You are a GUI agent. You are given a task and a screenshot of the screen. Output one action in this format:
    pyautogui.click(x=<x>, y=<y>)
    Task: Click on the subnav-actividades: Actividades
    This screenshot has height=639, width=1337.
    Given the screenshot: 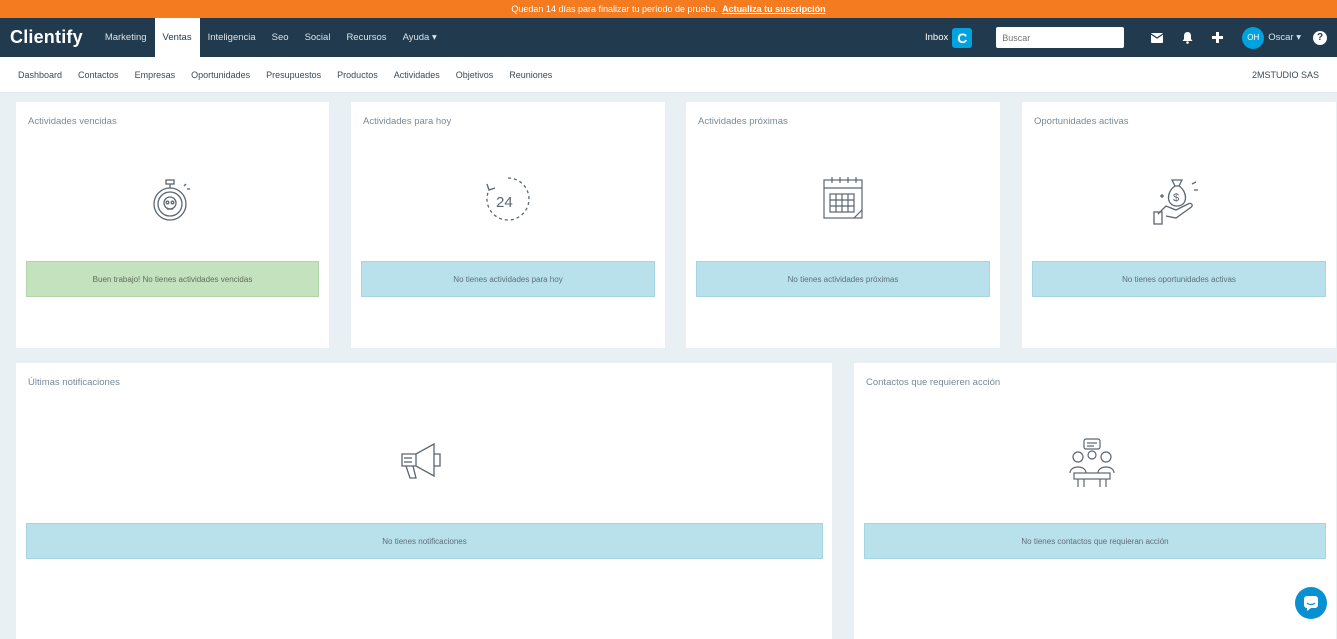 What is the action you would take?
    pyautogui.click(x=417, y=75)
    